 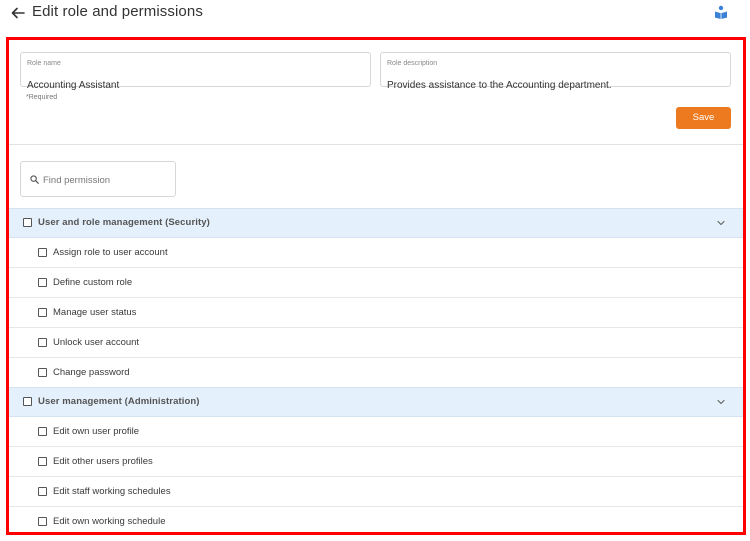 I want to click on top-bar: Edit role and permissions, so click(x=375, y=16).